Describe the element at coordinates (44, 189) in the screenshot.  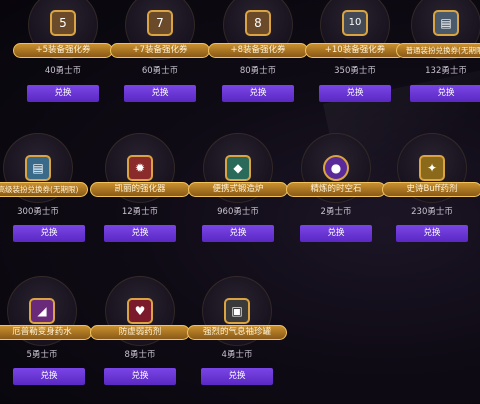
I see `item-name: 高级装扮兑换券(无期限)` at that location.